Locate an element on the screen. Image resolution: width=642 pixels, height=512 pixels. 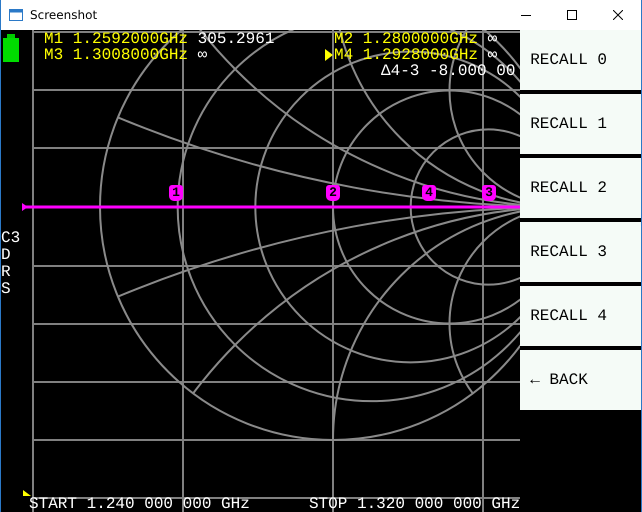
marker-readout: M4 1.2928000GHz ∞ is located at coordinates (416, 55).